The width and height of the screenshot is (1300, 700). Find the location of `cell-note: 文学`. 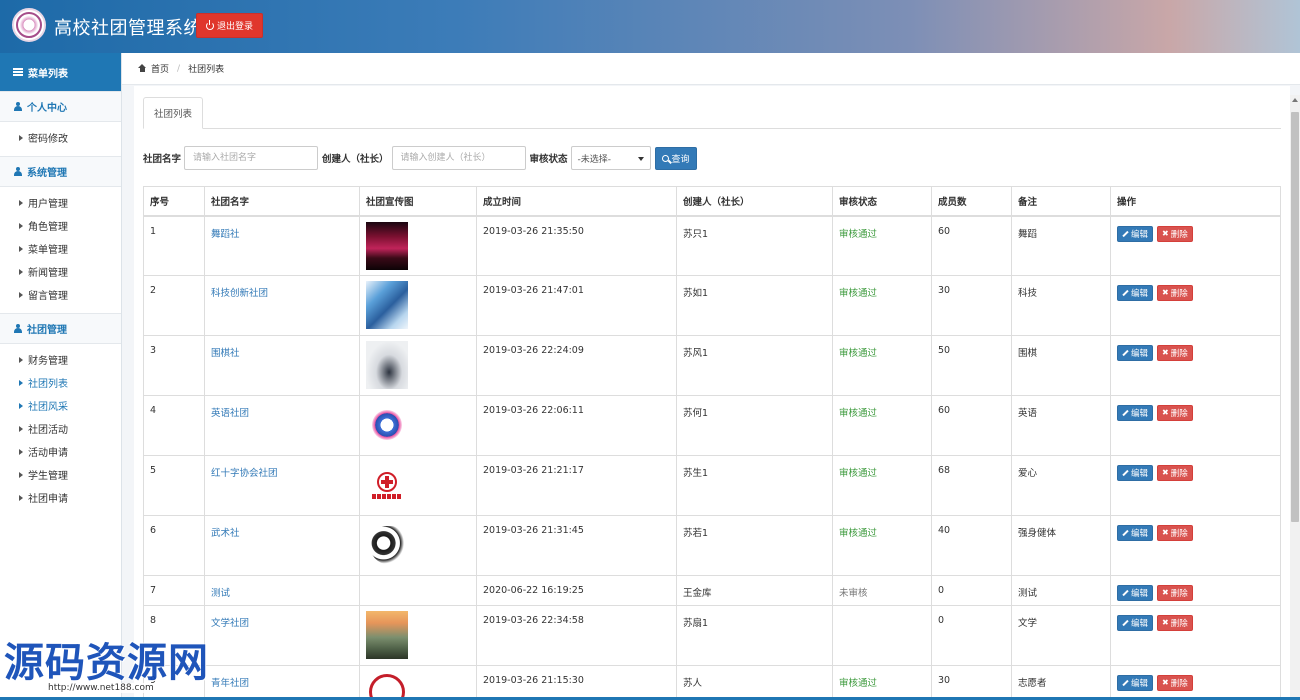

cell-note: 文学 is located at coordinates (1061, 635).